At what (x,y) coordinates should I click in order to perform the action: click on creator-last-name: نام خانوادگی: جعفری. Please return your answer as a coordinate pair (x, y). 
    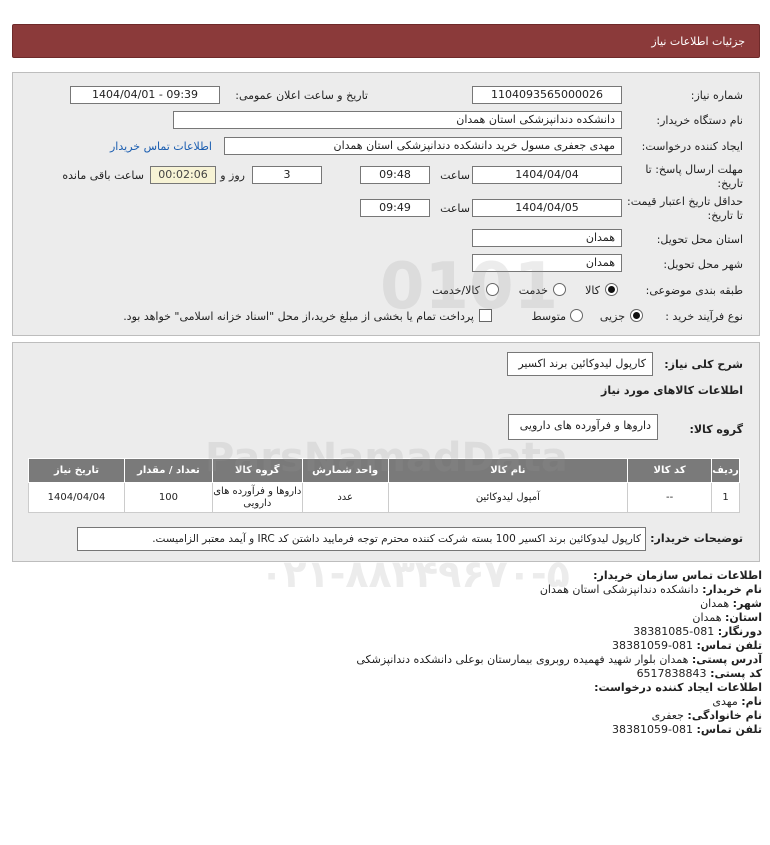
    Looking at the image, I should click on (706, 715).